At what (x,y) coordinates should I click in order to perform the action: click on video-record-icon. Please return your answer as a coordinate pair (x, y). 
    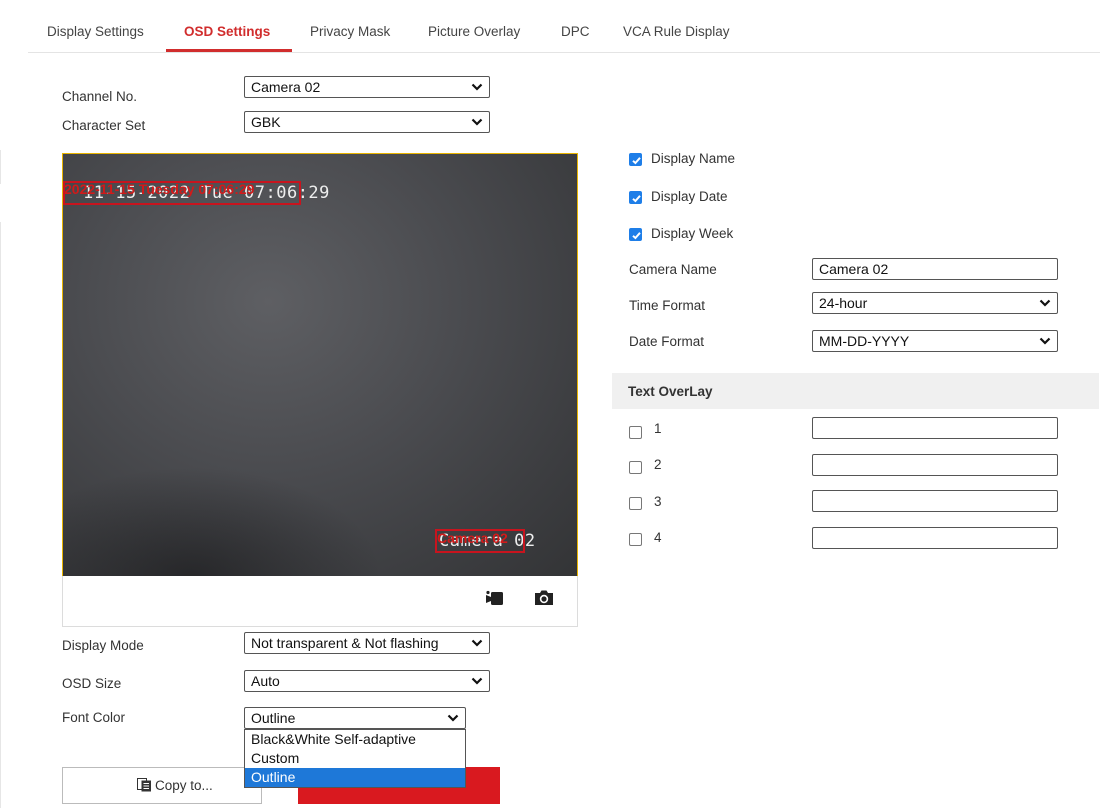
    Looking at the image, I should click on (495, 598).